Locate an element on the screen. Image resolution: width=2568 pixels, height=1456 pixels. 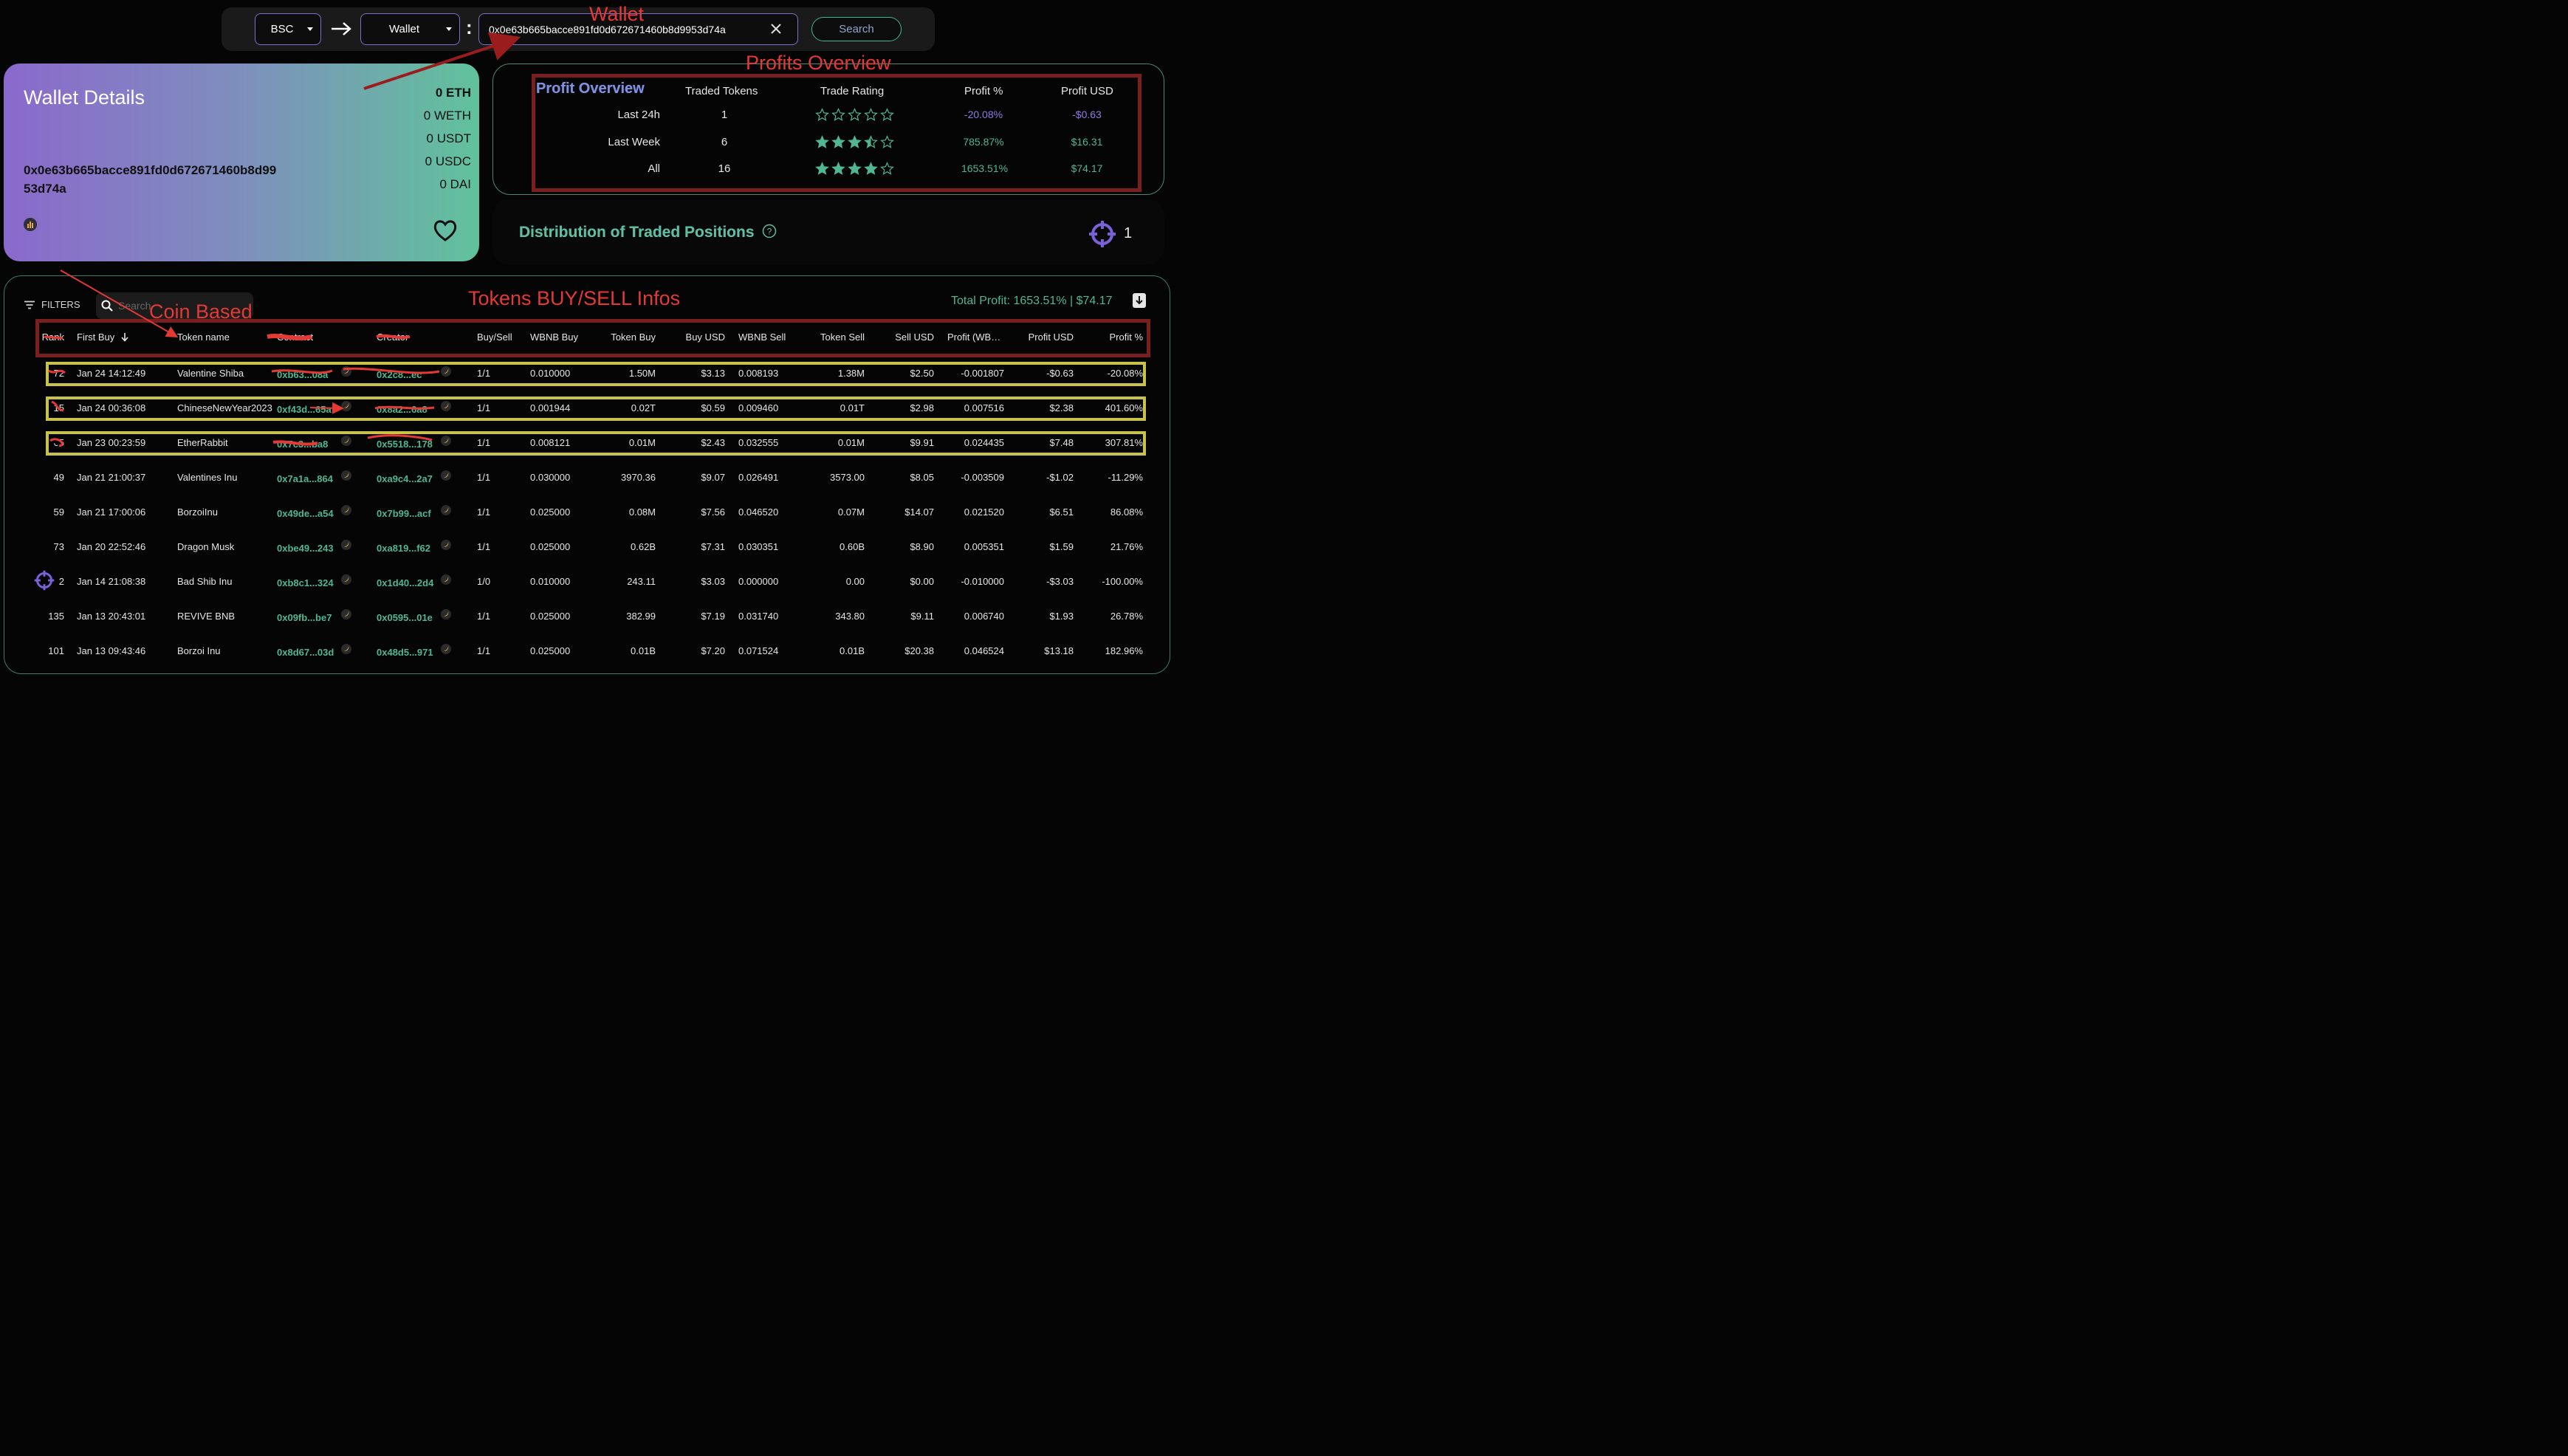
cell-contract: 0x8d67...03d is located at coordinates (306, 653).